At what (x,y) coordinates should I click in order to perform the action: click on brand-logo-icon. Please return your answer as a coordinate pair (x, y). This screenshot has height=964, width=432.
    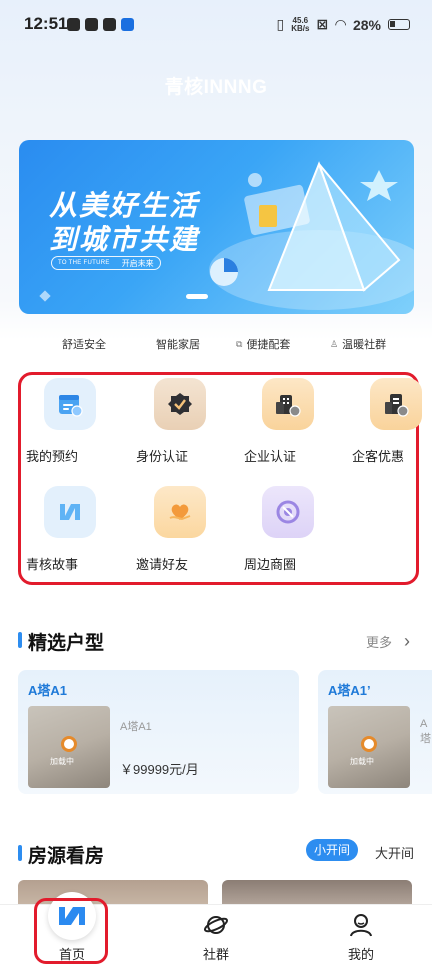
    Looking at the image, I should click on (70, 512).